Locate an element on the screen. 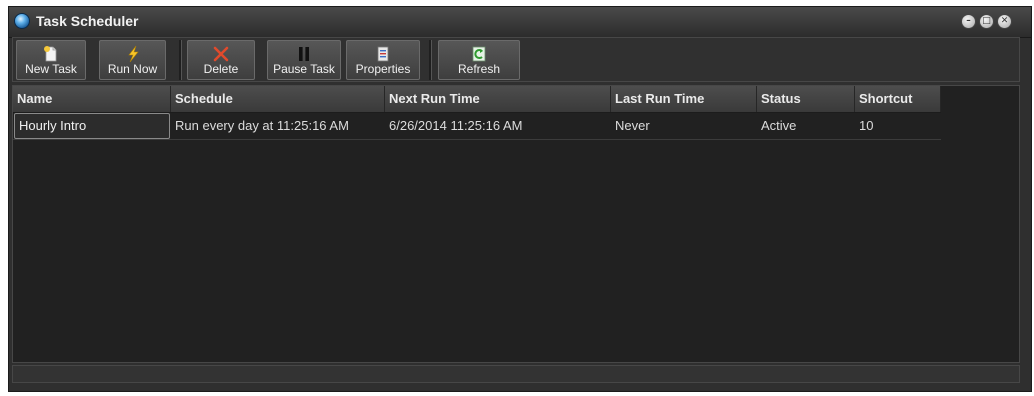 This screenshot has height=396, width=1034. properties-icon is located at coordinates (383, 54).